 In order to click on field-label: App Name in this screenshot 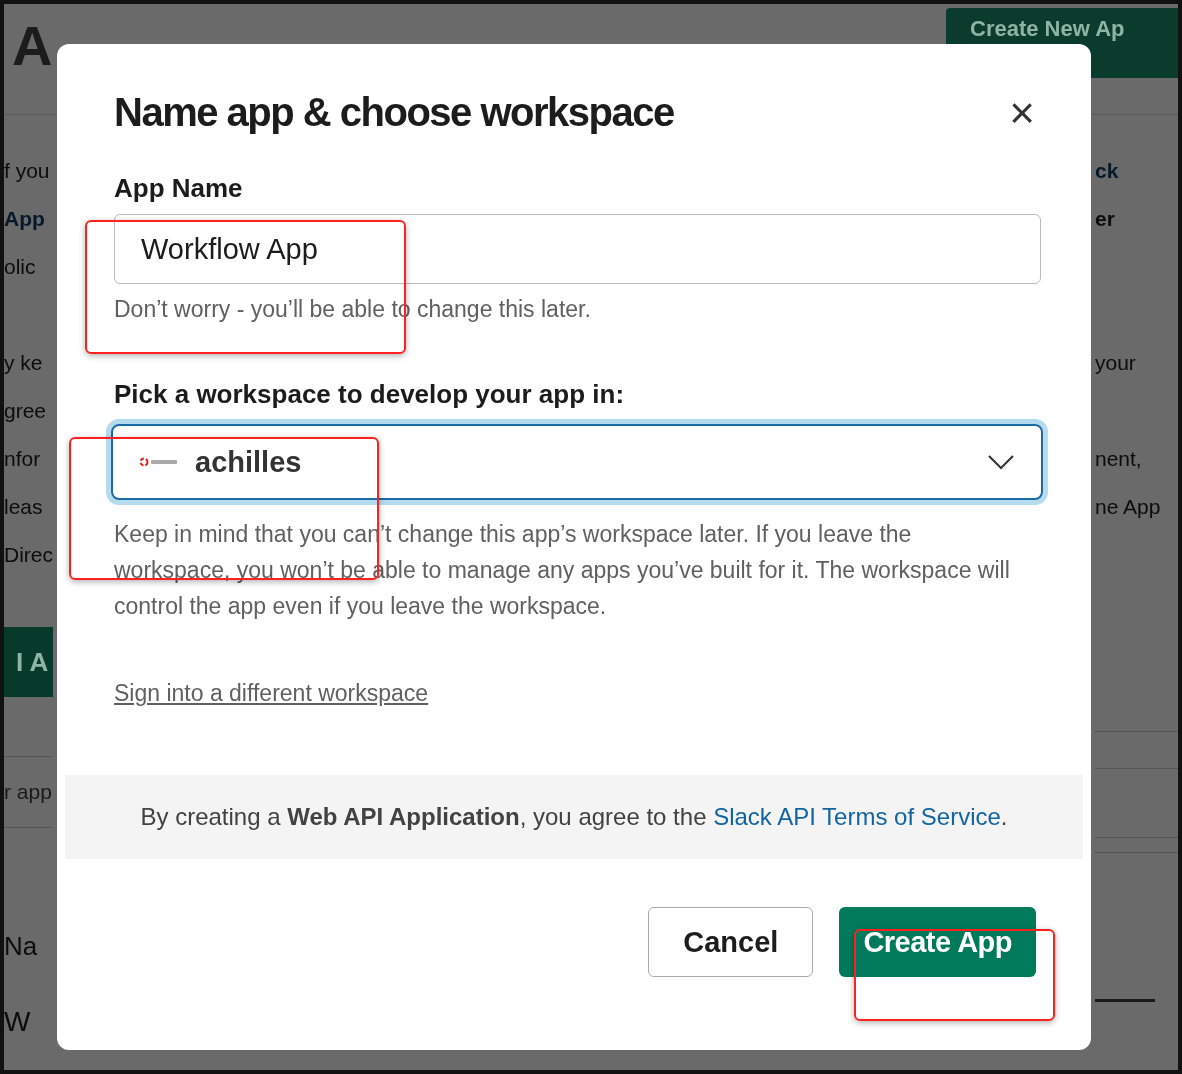, I will do `click(179, 188)`.